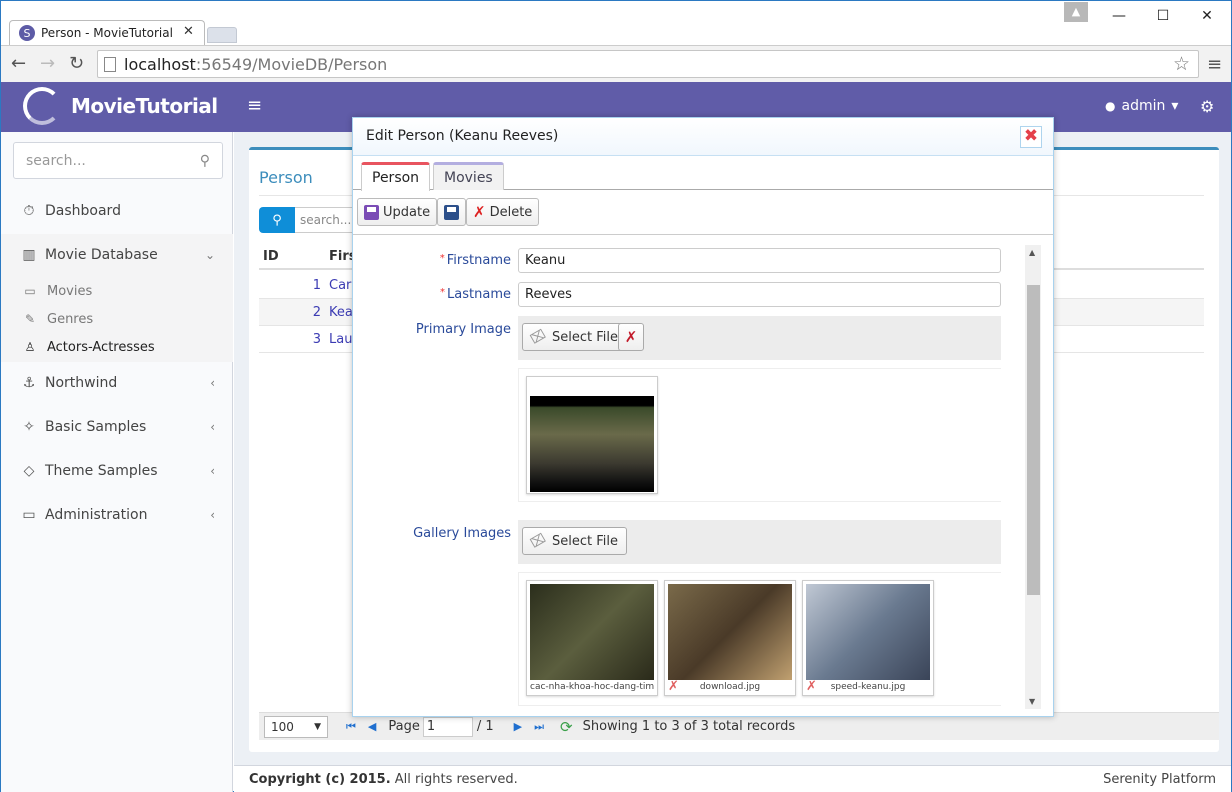 This screenshot has height=792, width=1232. Describe the element at coordinates (1032, 701) in the screenshot. I see `scroll-down-icon: ▼` at that location.